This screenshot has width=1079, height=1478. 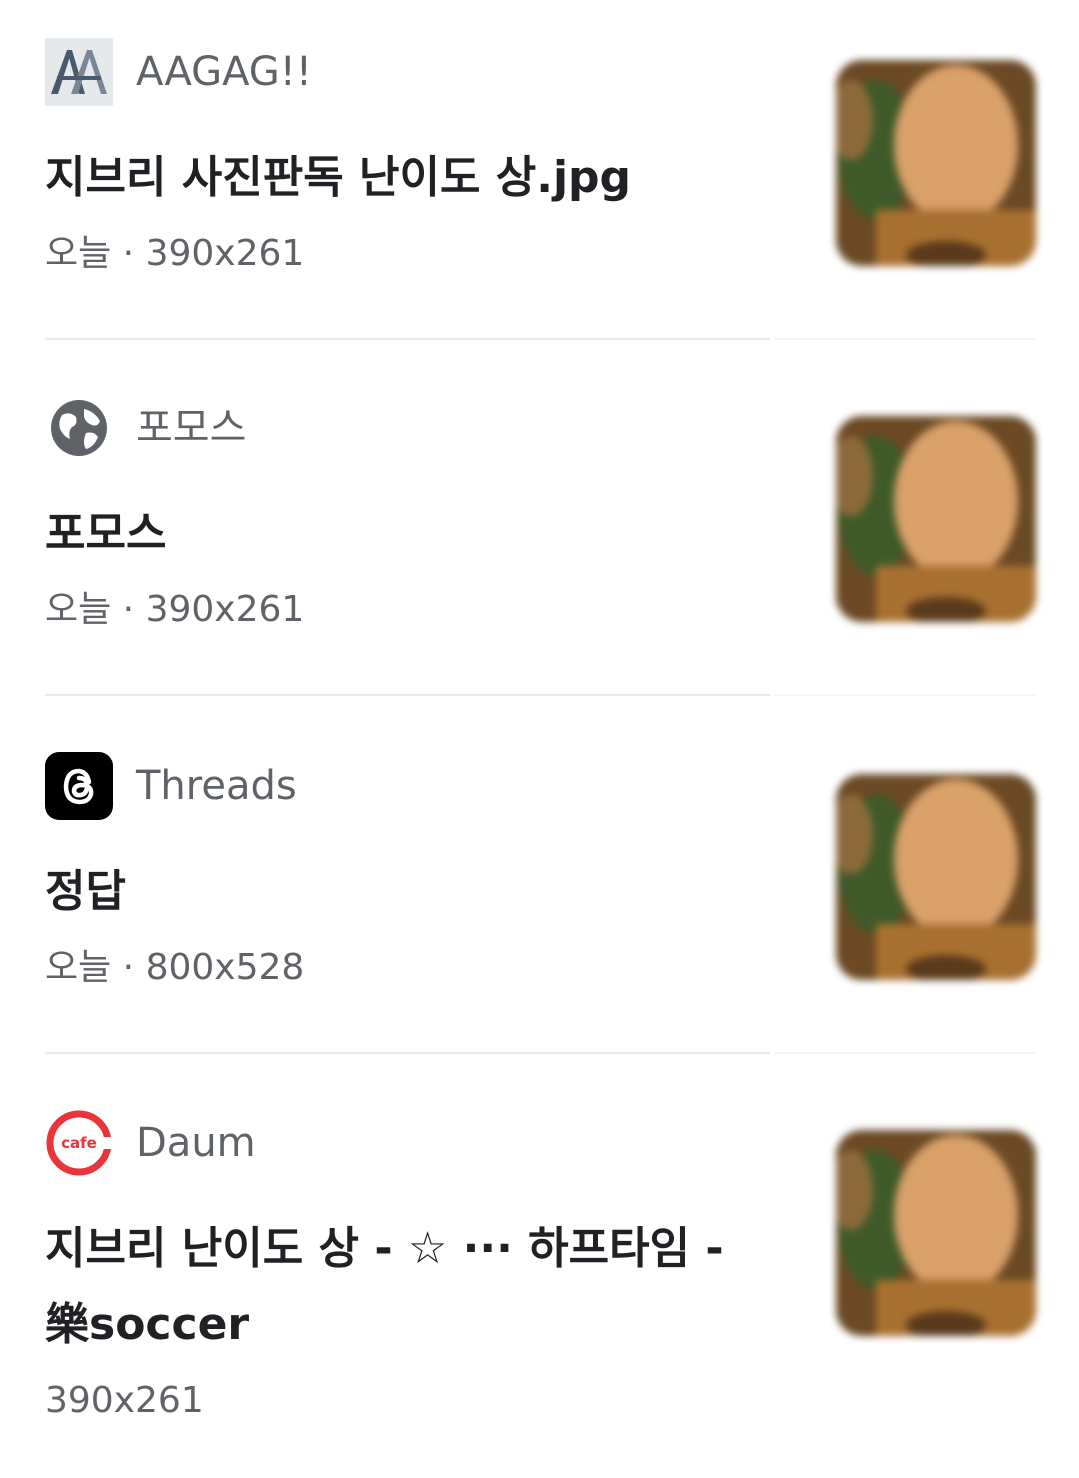 What do you see at coordinates (196, 1143) in the screenshot?
I see `source-name: Daum` at bounding box center [196, 1143].